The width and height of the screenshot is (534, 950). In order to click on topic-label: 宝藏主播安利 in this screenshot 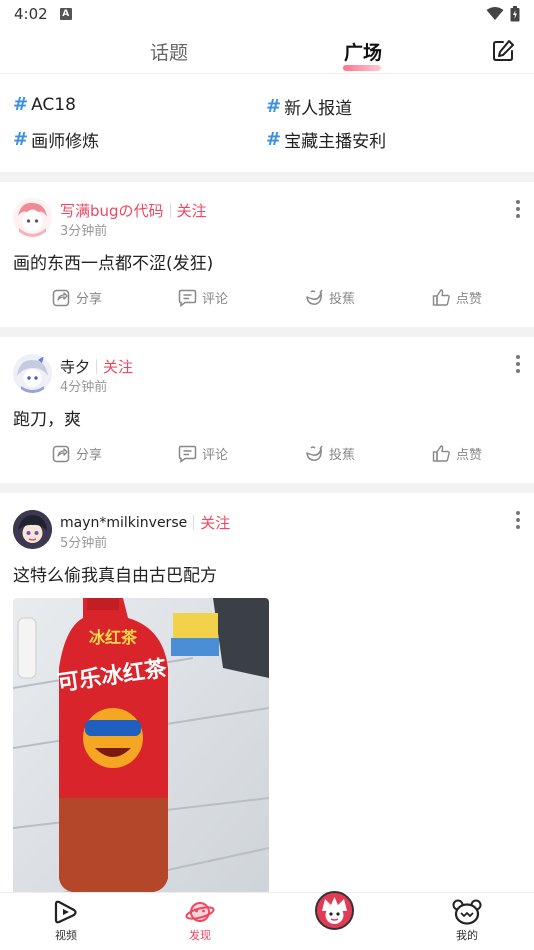, I will do `click(335, 142)`.